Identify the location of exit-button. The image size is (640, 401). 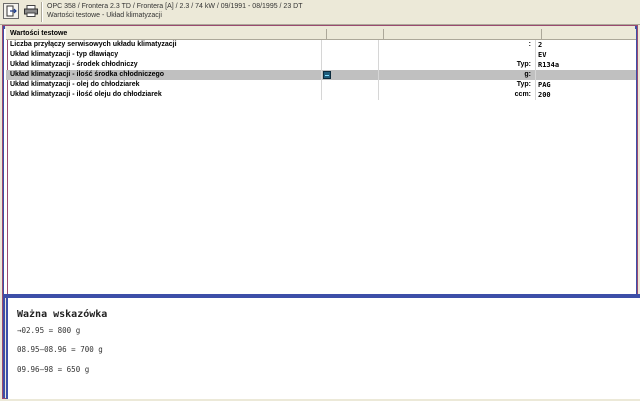
(11, 11).